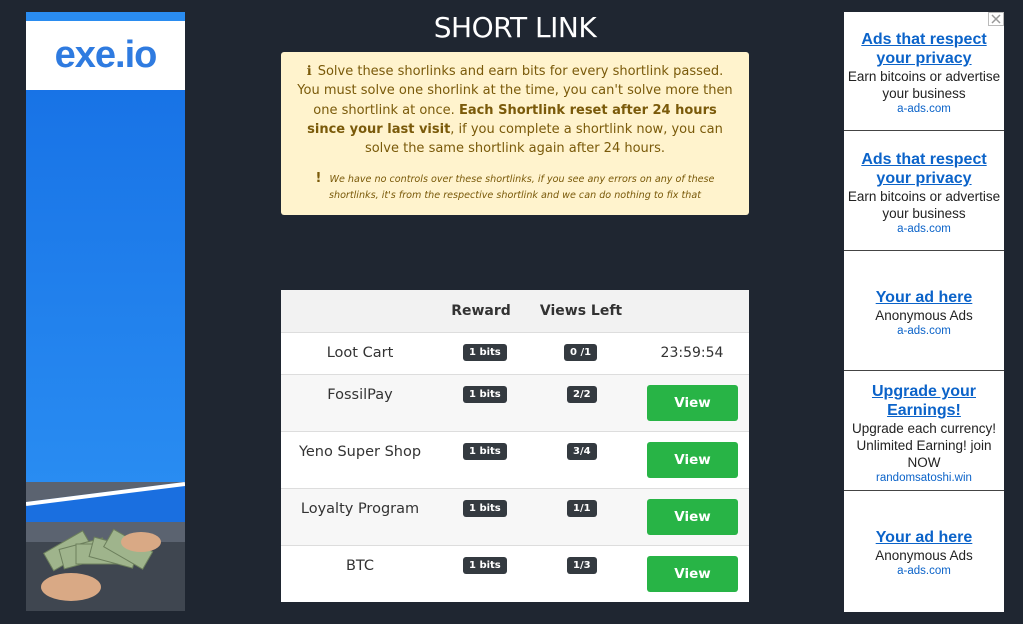  What do you see at coordinates (582, 394) in the screenshot?
I see `views-badge: 2/2` at bounding box center [582, 394].